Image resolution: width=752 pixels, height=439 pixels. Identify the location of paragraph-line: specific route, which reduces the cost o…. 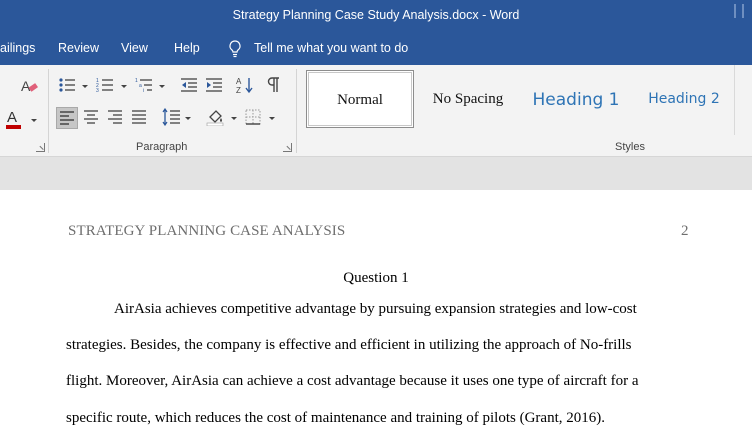
(335, 418).